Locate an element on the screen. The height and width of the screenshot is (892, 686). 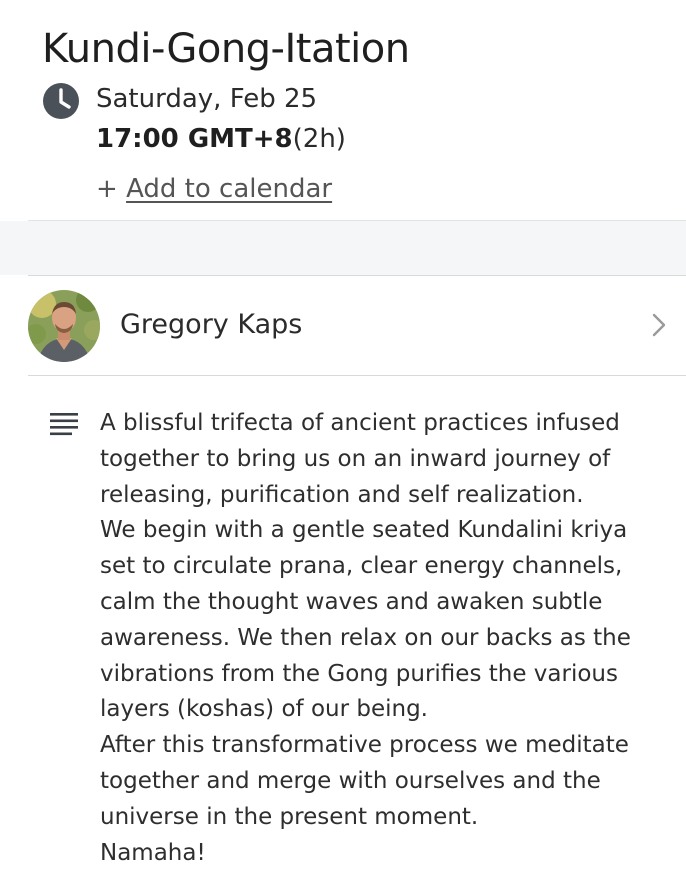
host-avatar is located at coordinates (64, 326).